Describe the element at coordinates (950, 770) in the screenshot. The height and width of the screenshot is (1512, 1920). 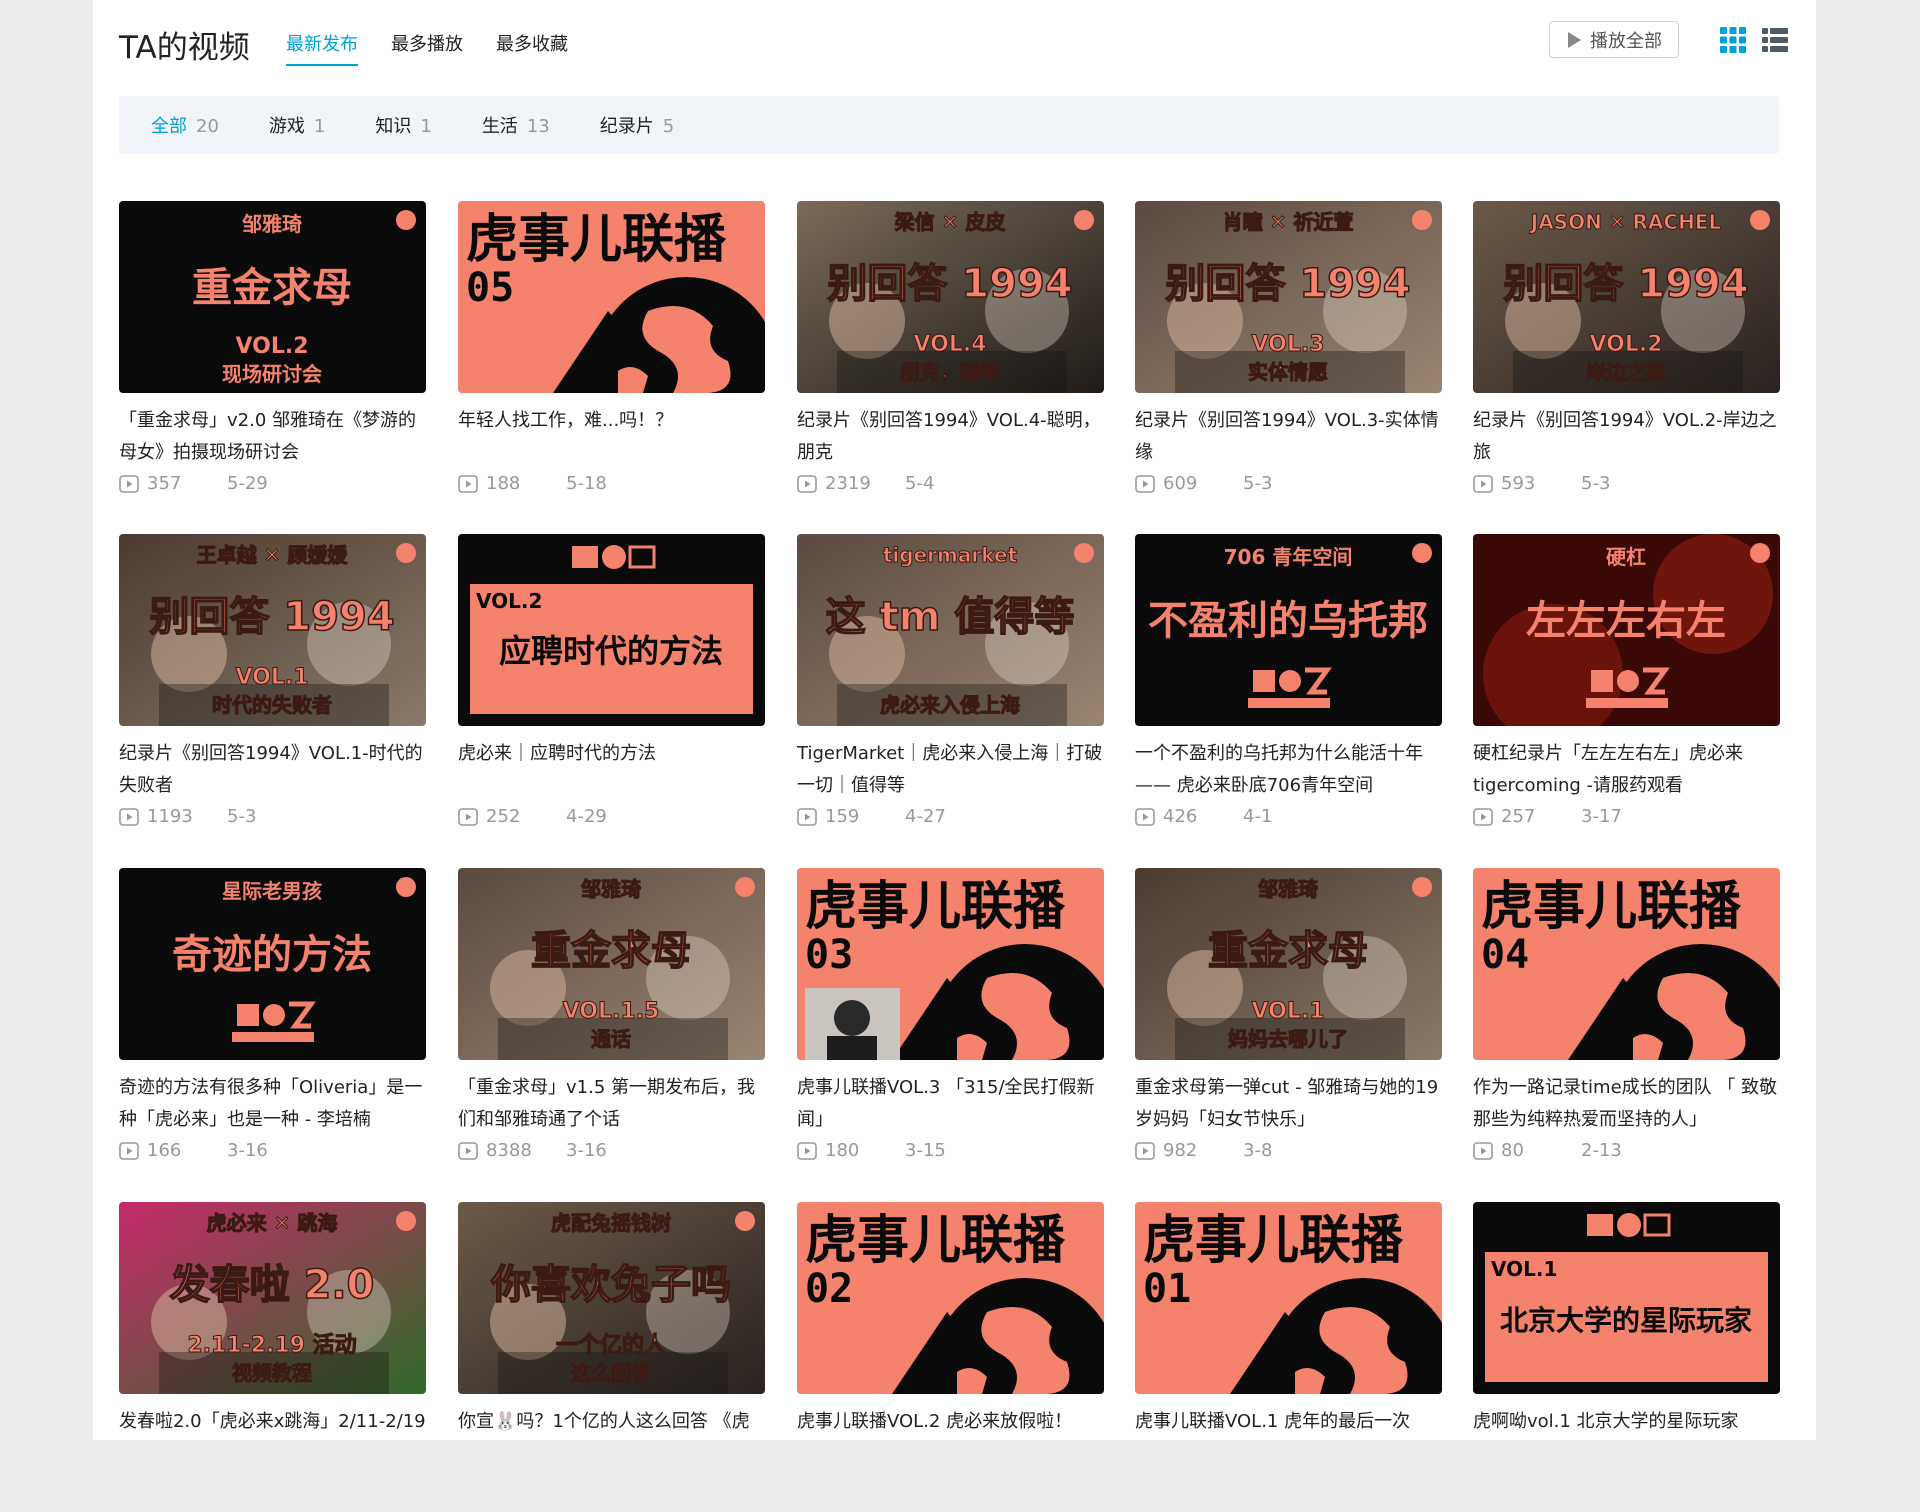
I see `video-title: TigerMarket｜虎必来入侵上海｜打破一切｜值得等` at that location.